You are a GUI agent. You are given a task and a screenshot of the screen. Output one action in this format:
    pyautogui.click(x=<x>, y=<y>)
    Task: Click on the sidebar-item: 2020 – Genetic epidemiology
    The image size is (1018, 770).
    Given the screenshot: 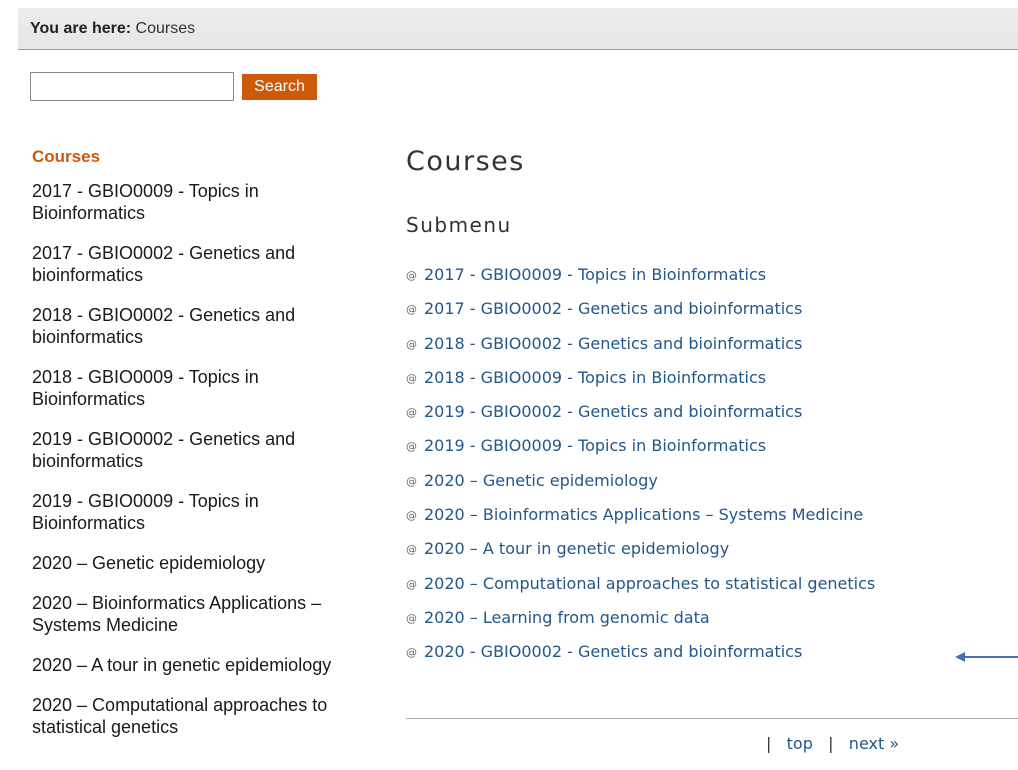 What is the action you would take?
    pyautogui.click(x=197, y=563)
    